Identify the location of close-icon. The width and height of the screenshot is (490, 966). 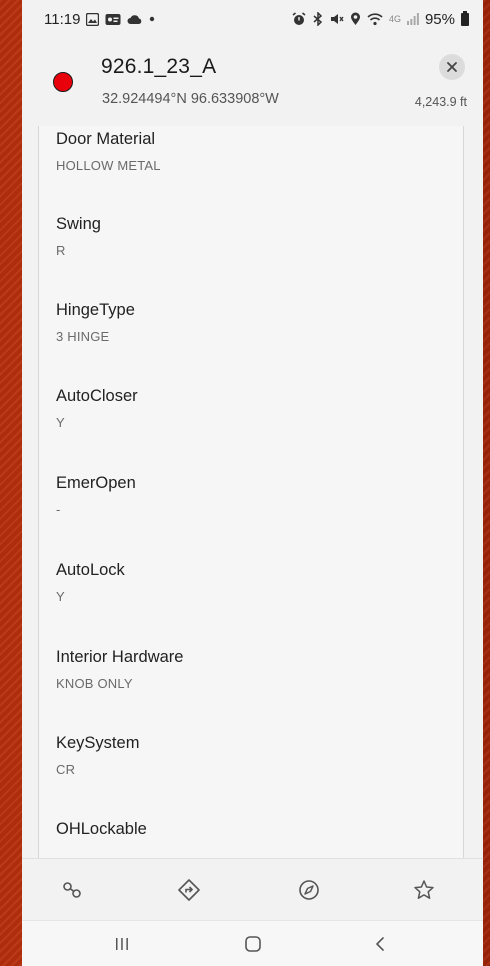
(452, 67).